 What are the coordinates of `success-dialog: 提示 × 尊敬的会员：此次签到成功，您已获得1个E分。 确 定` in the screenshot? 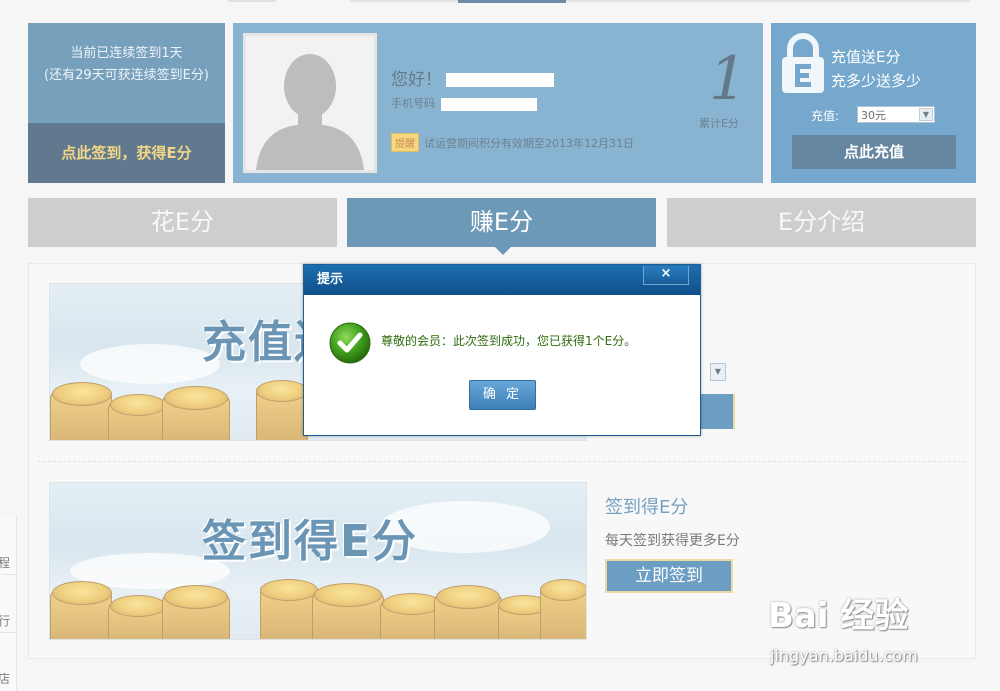 It's located at (502, 350).